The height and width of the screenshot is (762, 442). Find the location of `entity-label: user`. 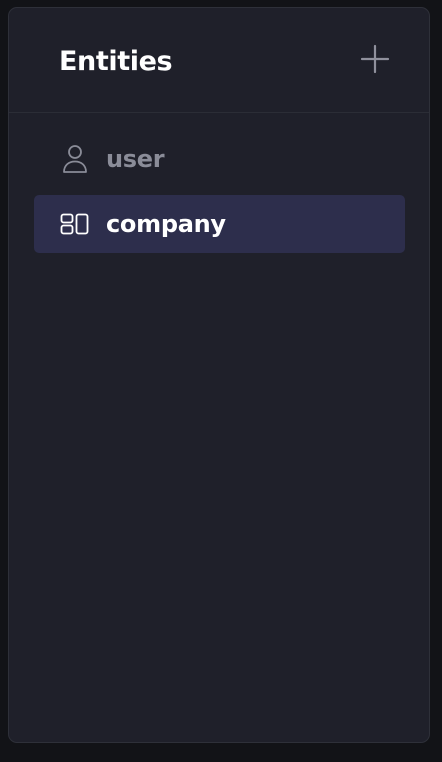

entity-label: user is located at coordinates (135, 159).